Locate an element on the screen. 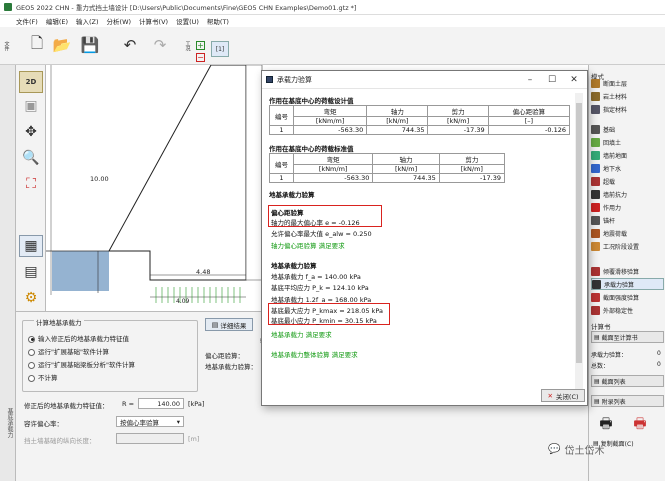  save-icon: 💾 is located at coordinates (90, 45).